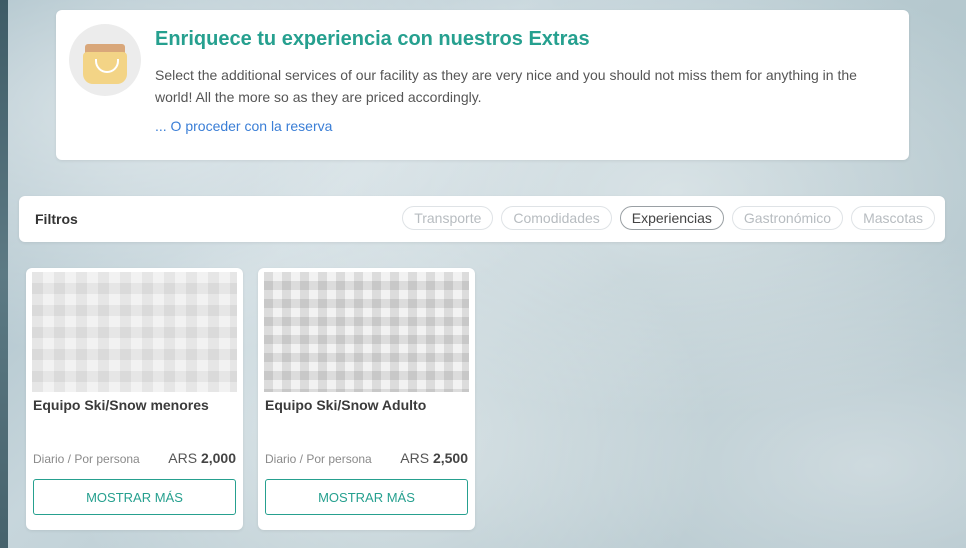 This screenshot has width=966, height=548. I want to click on proceed-reservation-link: ... O proceder con la reserva, so click(243, 126).